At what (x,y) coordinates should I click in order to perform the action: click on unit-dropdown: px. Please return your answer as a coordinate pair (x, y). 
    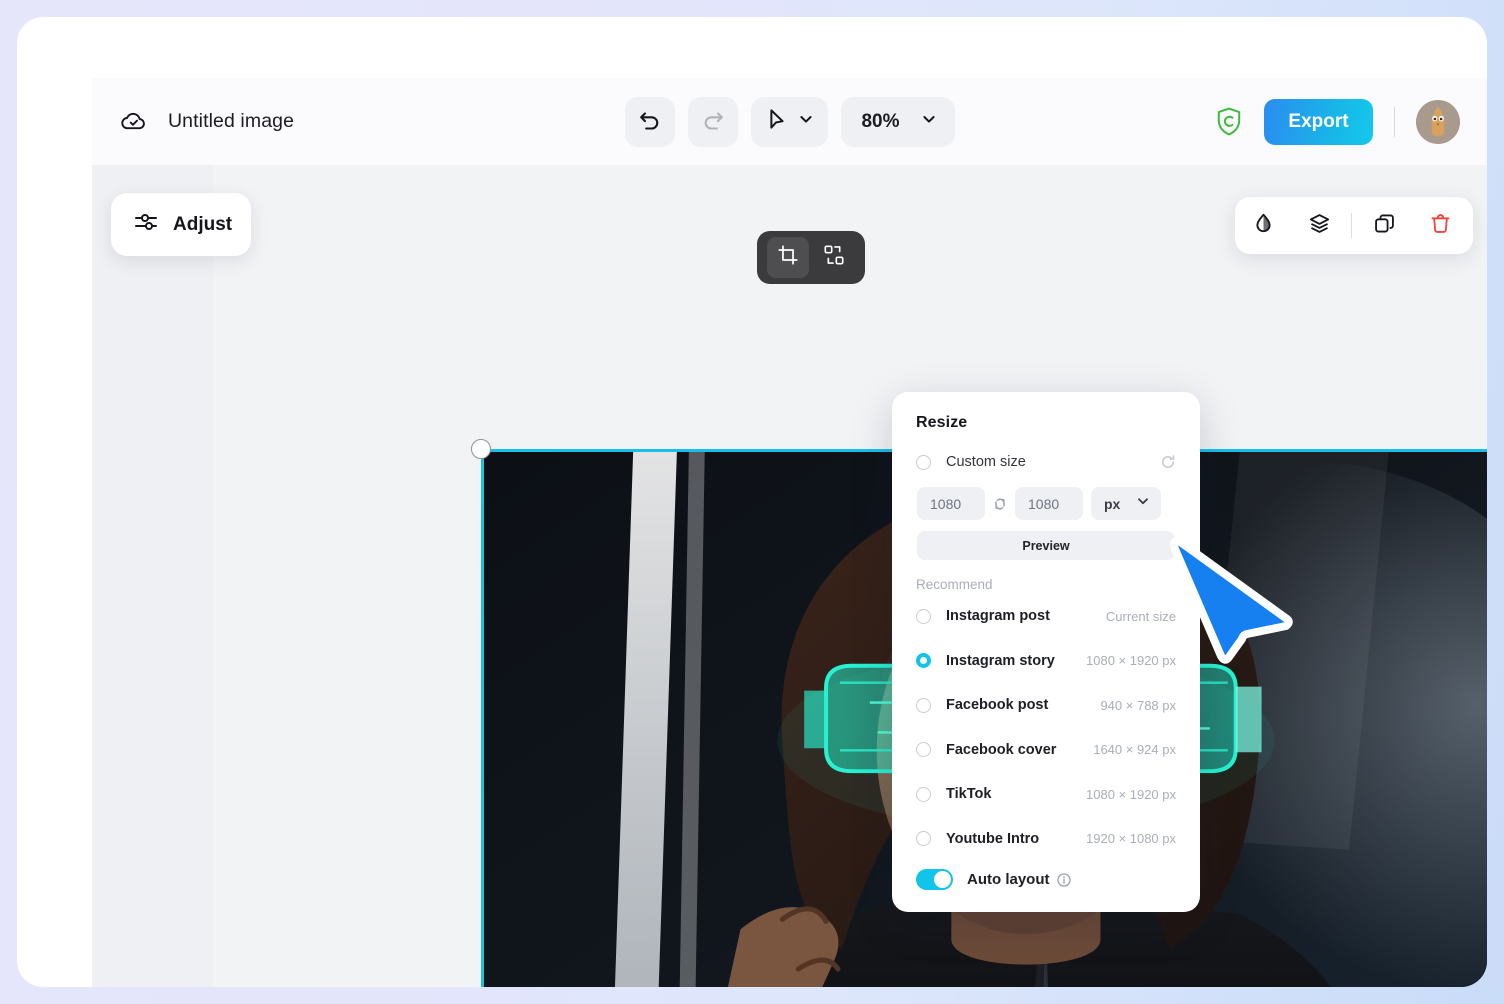
    Looking at the image, I should click on (1126, 503).